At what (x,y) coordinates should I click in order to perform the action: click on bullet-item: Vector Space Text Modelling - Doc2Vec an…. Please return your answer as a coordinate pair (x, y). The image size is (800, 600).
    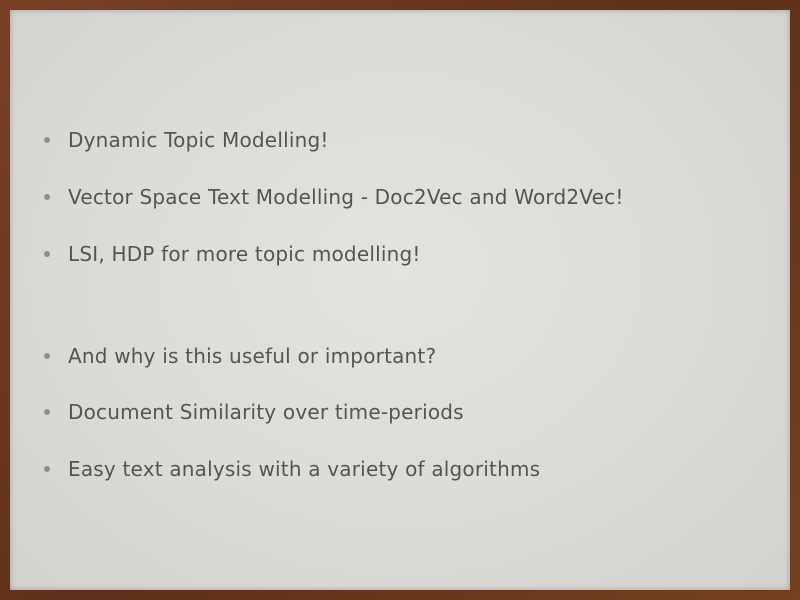
    Looking at the image, I should click on (334, 197).